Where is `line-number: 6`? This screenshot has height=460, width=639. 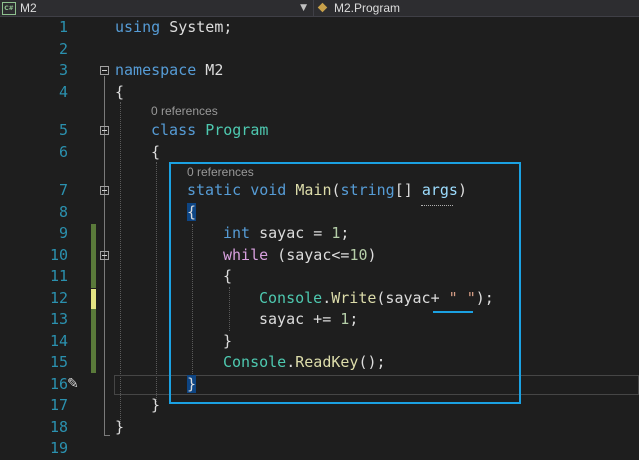
line-number: 6 is located at coordinates (63, 151).